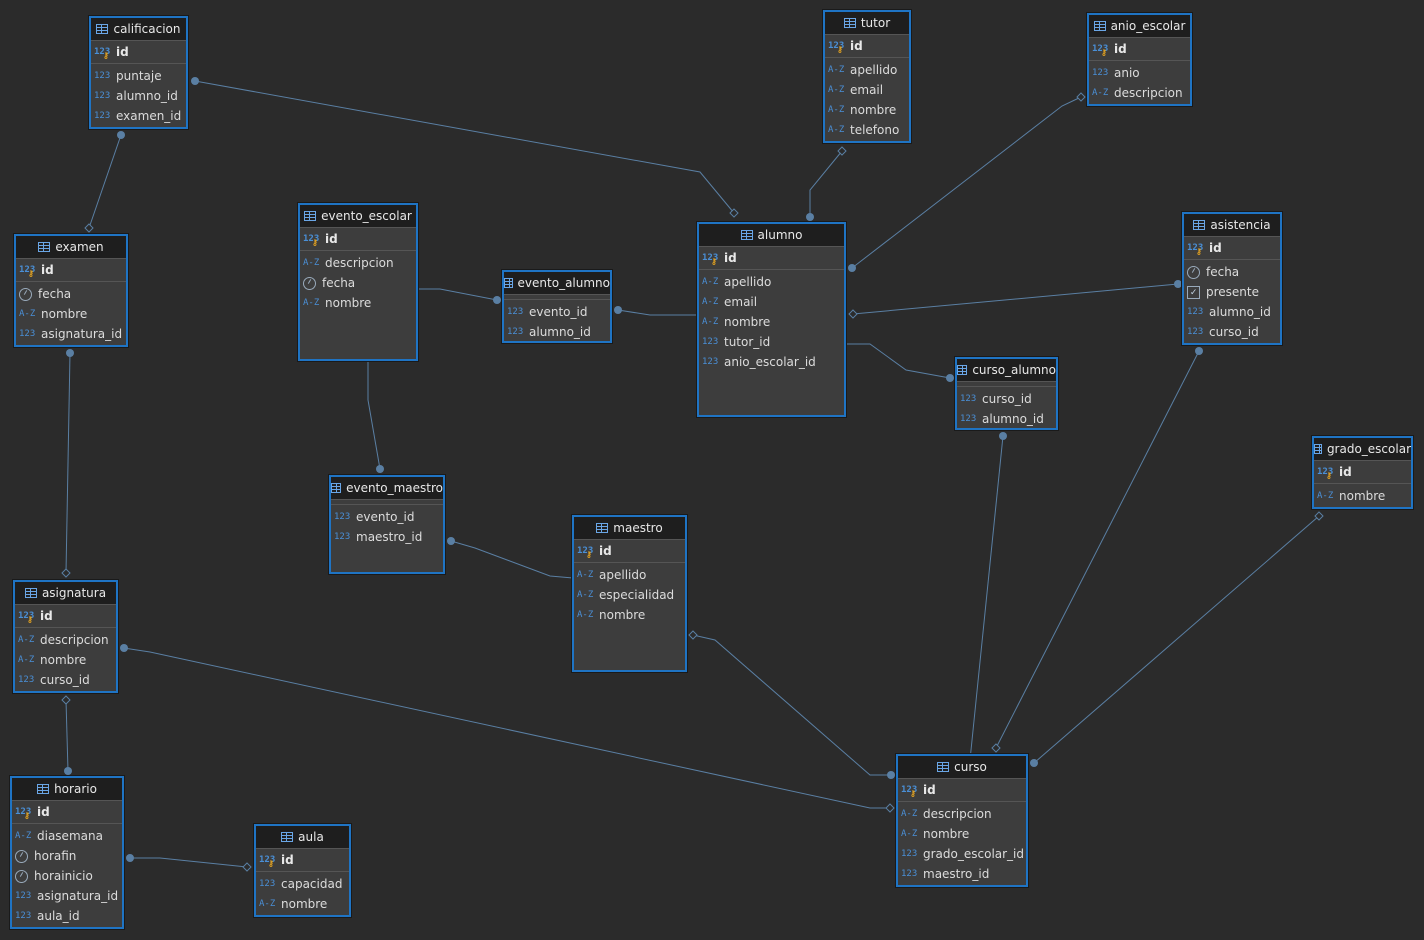 This screenshot has width=1424, height=940. I want to click on table-evento-maestro: evento_maestro 123 evento_id 123 maestro_id, so click(387, 524).